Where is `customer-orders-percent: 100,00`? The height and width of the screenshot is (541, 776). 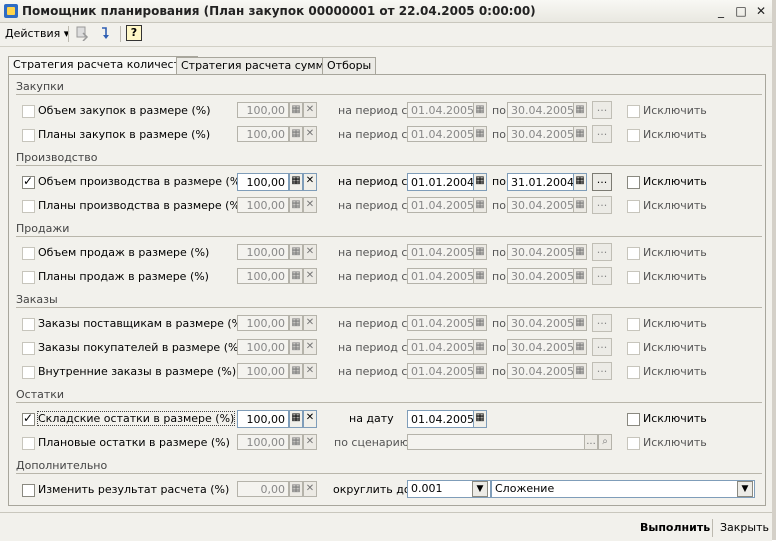
customer-orders-percent: 100,00 is located at coordinates (263, 347).